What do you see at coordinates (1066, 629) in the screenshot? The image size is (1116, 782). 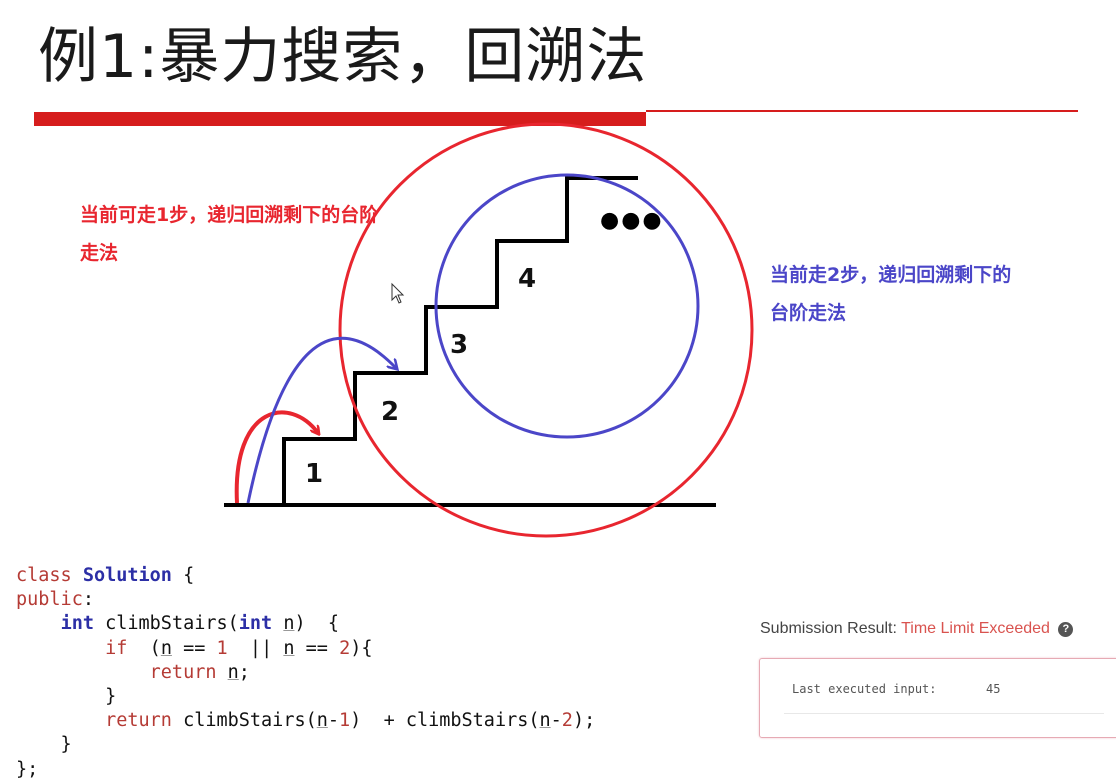 I see `question-circle-icon: ?` at bounding box center [1066, 629].